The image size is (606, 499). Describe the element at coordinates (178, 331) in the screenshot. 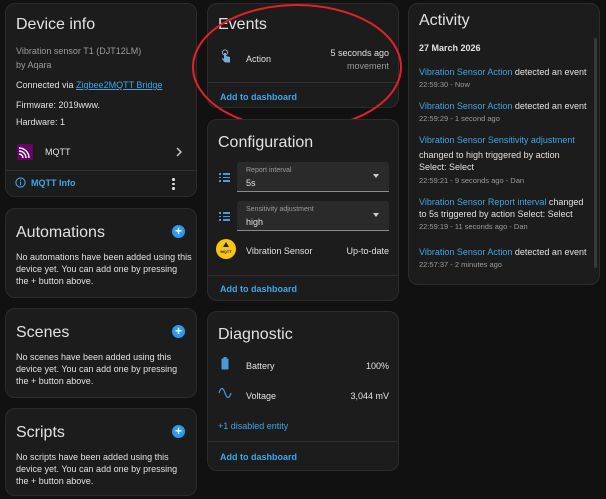

I see `add-scene-button: +` at that location.